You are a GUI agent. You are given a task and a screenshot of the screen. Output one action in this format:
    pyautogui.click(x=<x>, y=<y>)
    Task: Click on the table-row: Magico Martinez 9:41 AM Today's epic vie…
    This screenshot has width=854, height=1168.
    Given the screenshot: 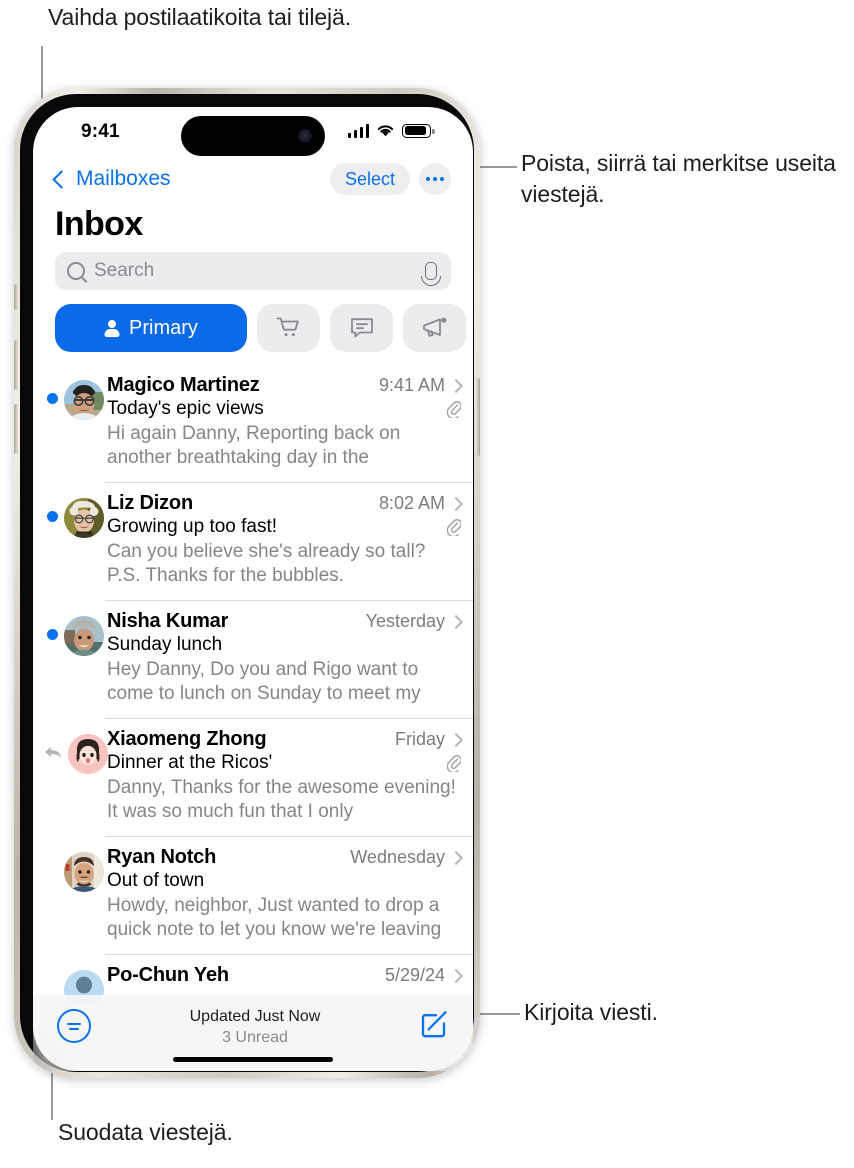 What is the action you would take?
    pyautogui.click(x=253, y=423)
    